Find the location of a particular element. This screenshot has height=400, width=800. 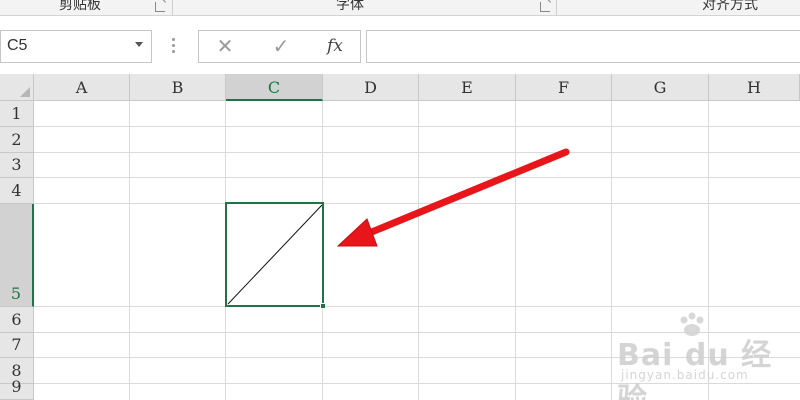

column-header-e: E is located at coordinates (467, 87).